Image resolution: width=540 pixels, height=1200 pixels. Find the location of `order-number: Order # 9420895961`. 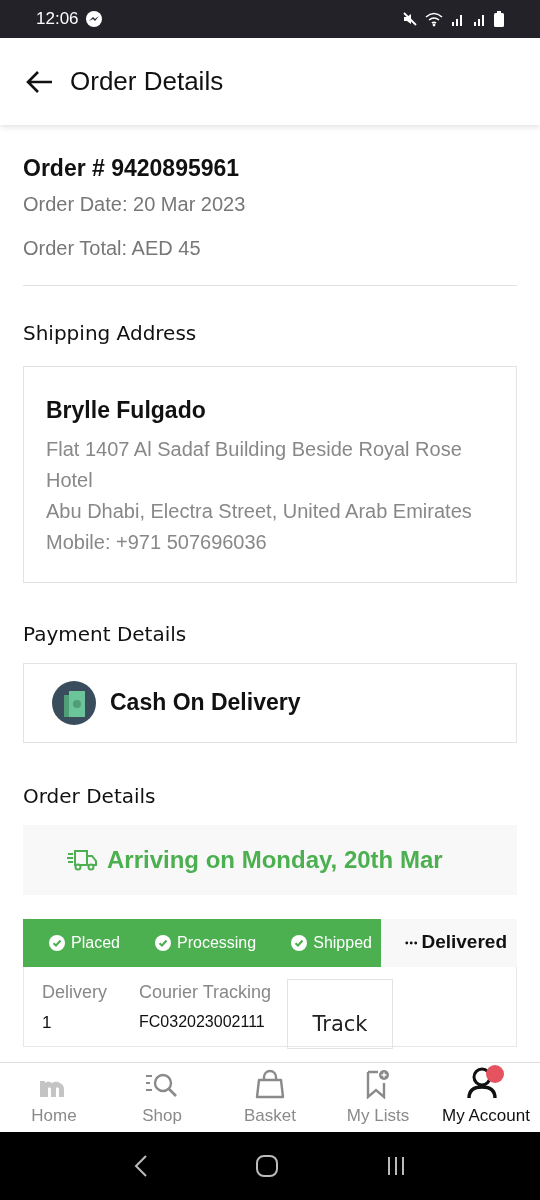

order-number: Order # 9420895961 is located at coordinates (132, 168).